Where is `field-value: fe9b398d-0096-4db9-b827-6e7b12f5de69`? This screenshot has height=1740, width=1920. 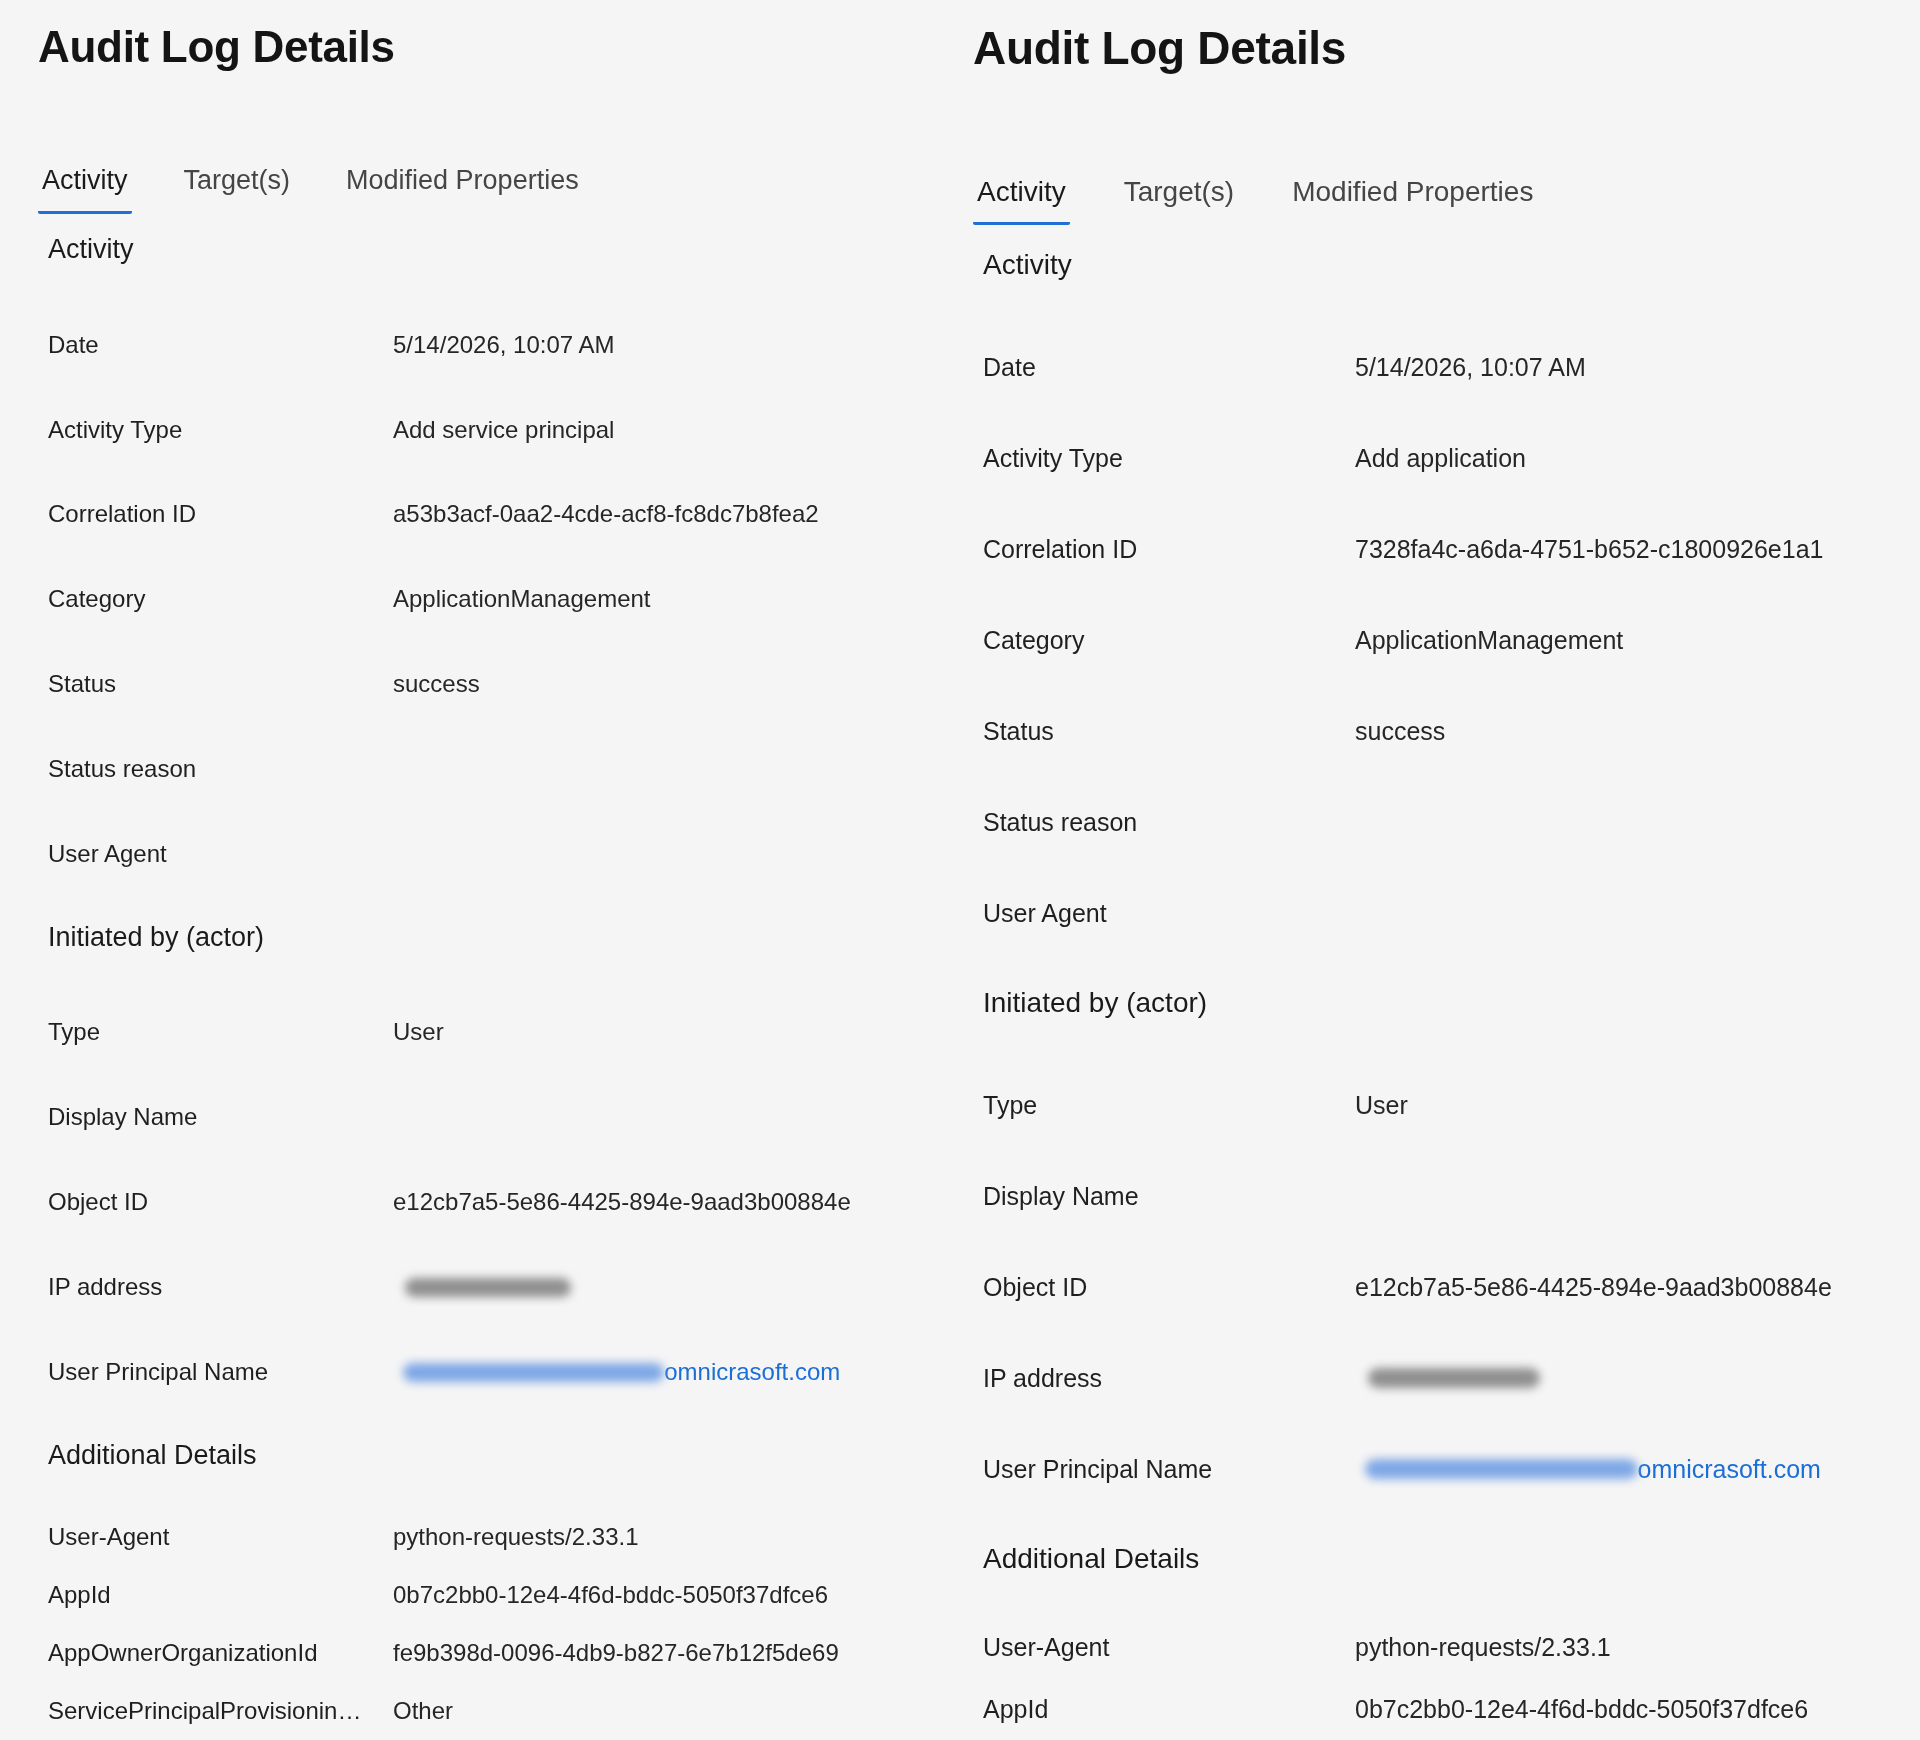 field-value: fe9b398d-0096-4db9-b827-6e7b12f5de69 is located at coordinates (616, 1653).